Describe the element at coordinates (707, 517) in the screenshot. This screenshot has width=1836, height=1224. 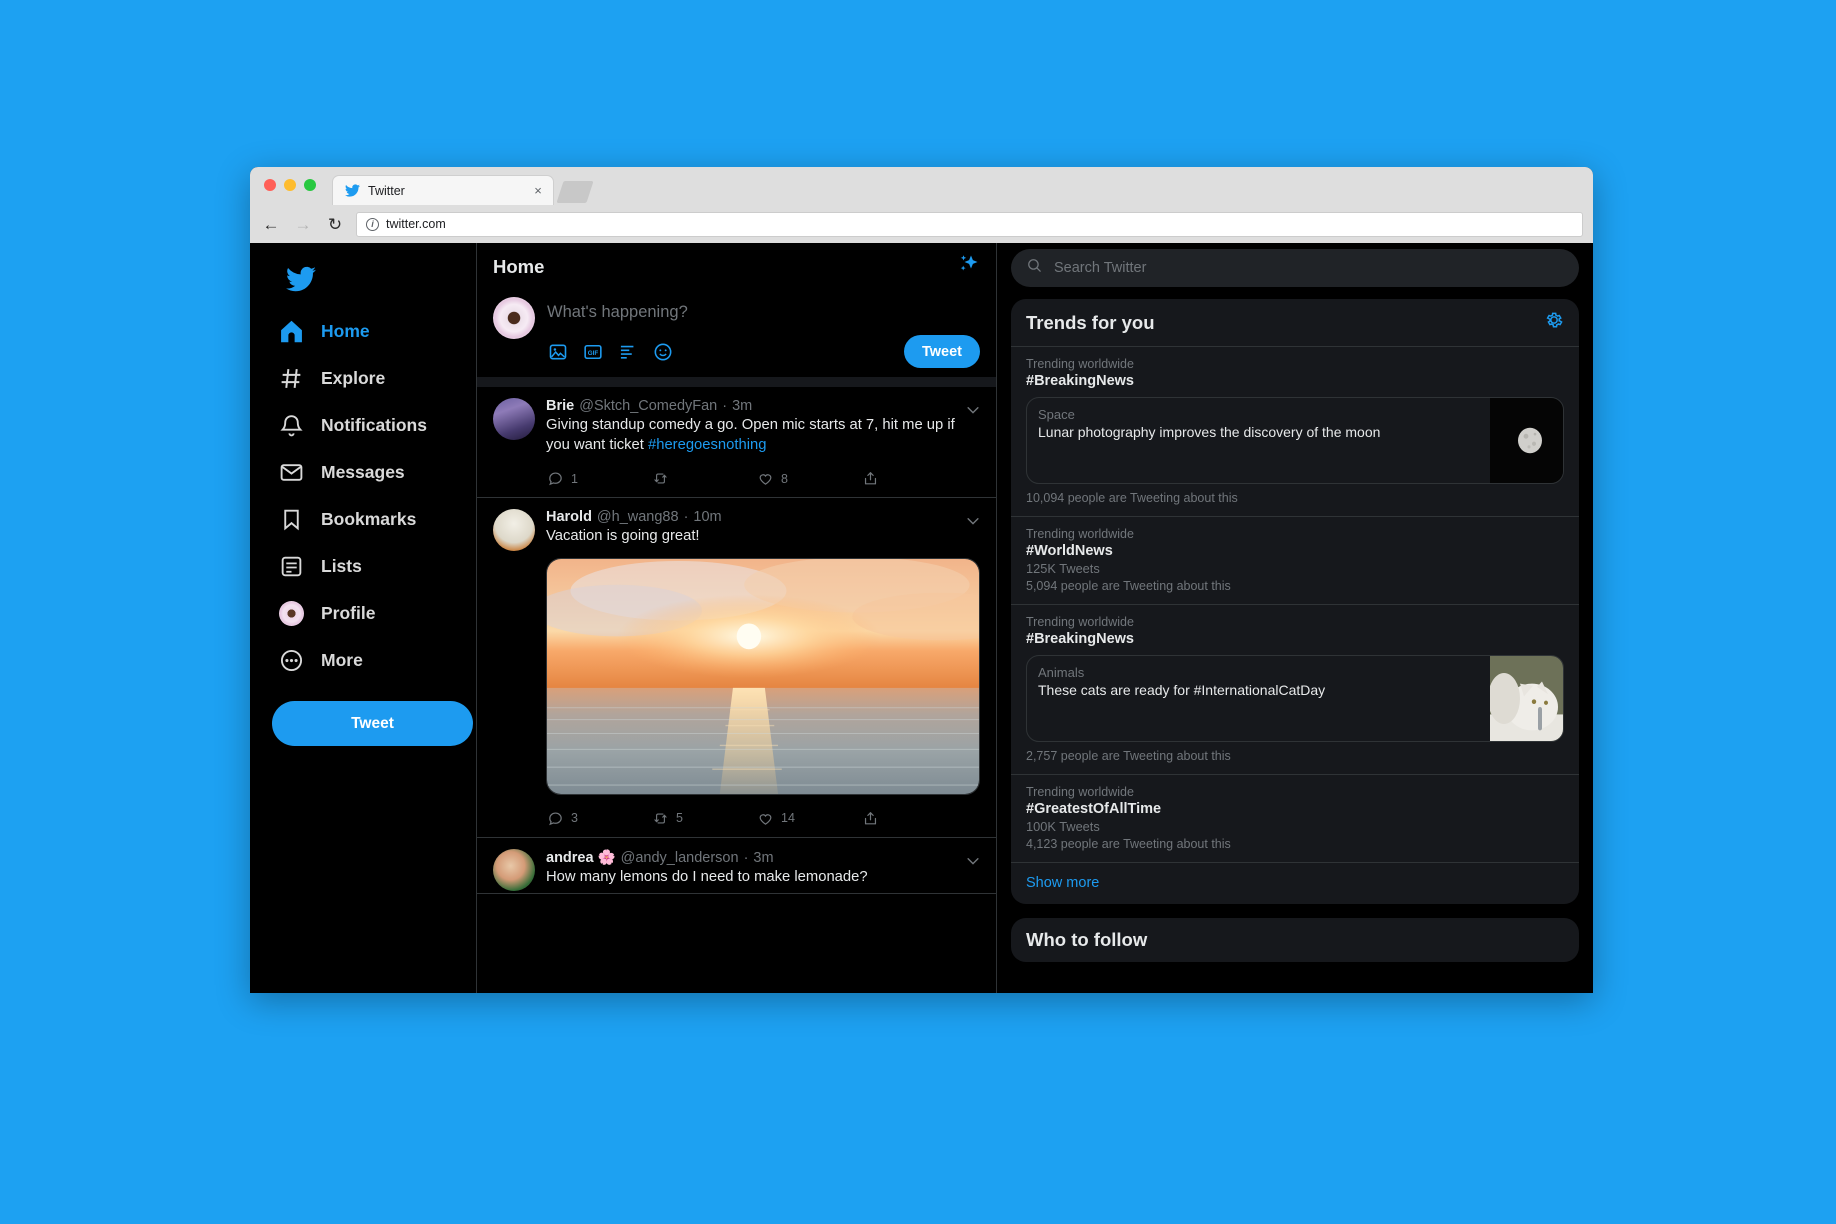
I see `tweet-timestamp: 10m` at that location.